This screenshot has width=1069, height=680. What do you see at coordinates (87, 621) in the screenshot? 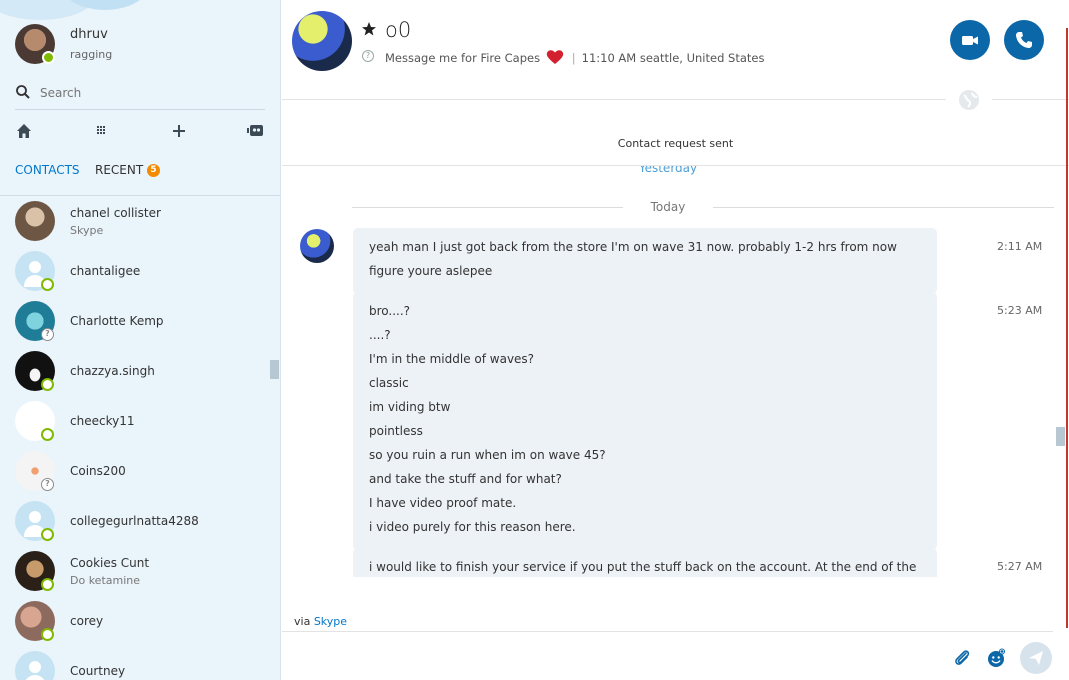
I see `contact-name: corey` at bounding box center [87, 621].